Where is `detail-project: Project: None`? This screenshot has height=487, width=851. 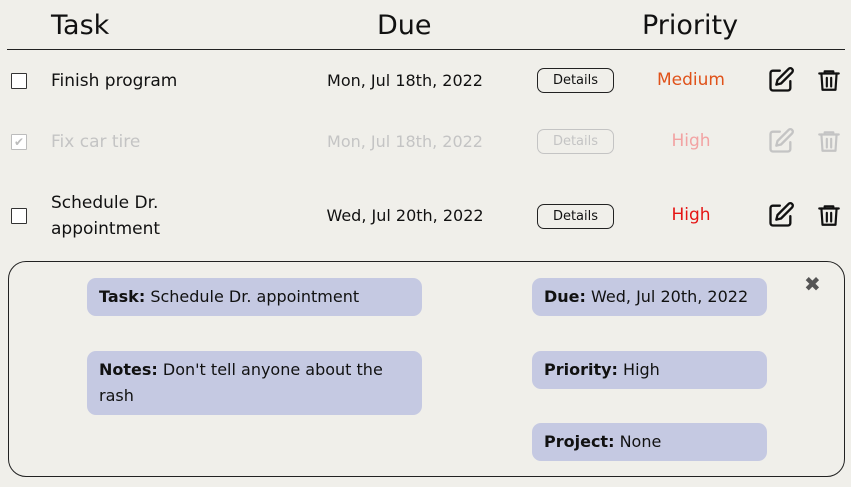 detail-project: Project: None is located at coordinates (649, 442).